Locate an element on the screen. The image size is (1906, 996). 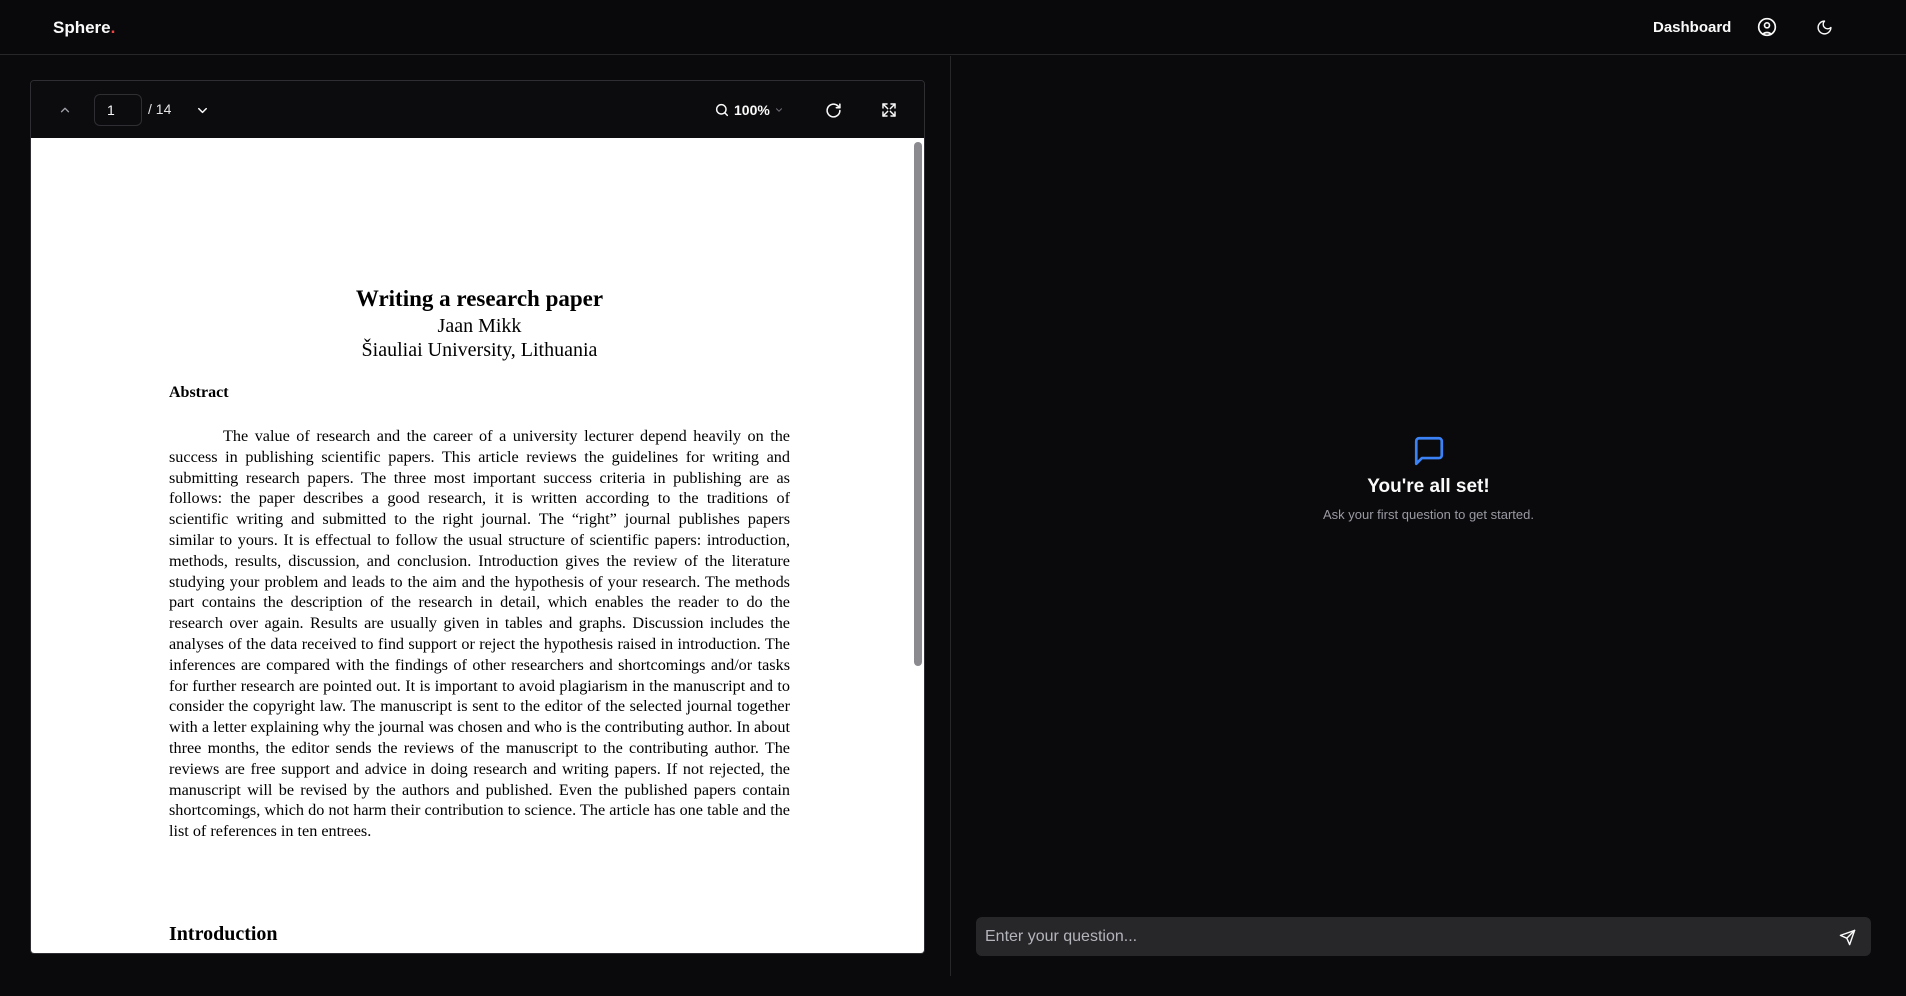
top-navbar: Sphere. Dashboard is located at coordinates (953, 27).